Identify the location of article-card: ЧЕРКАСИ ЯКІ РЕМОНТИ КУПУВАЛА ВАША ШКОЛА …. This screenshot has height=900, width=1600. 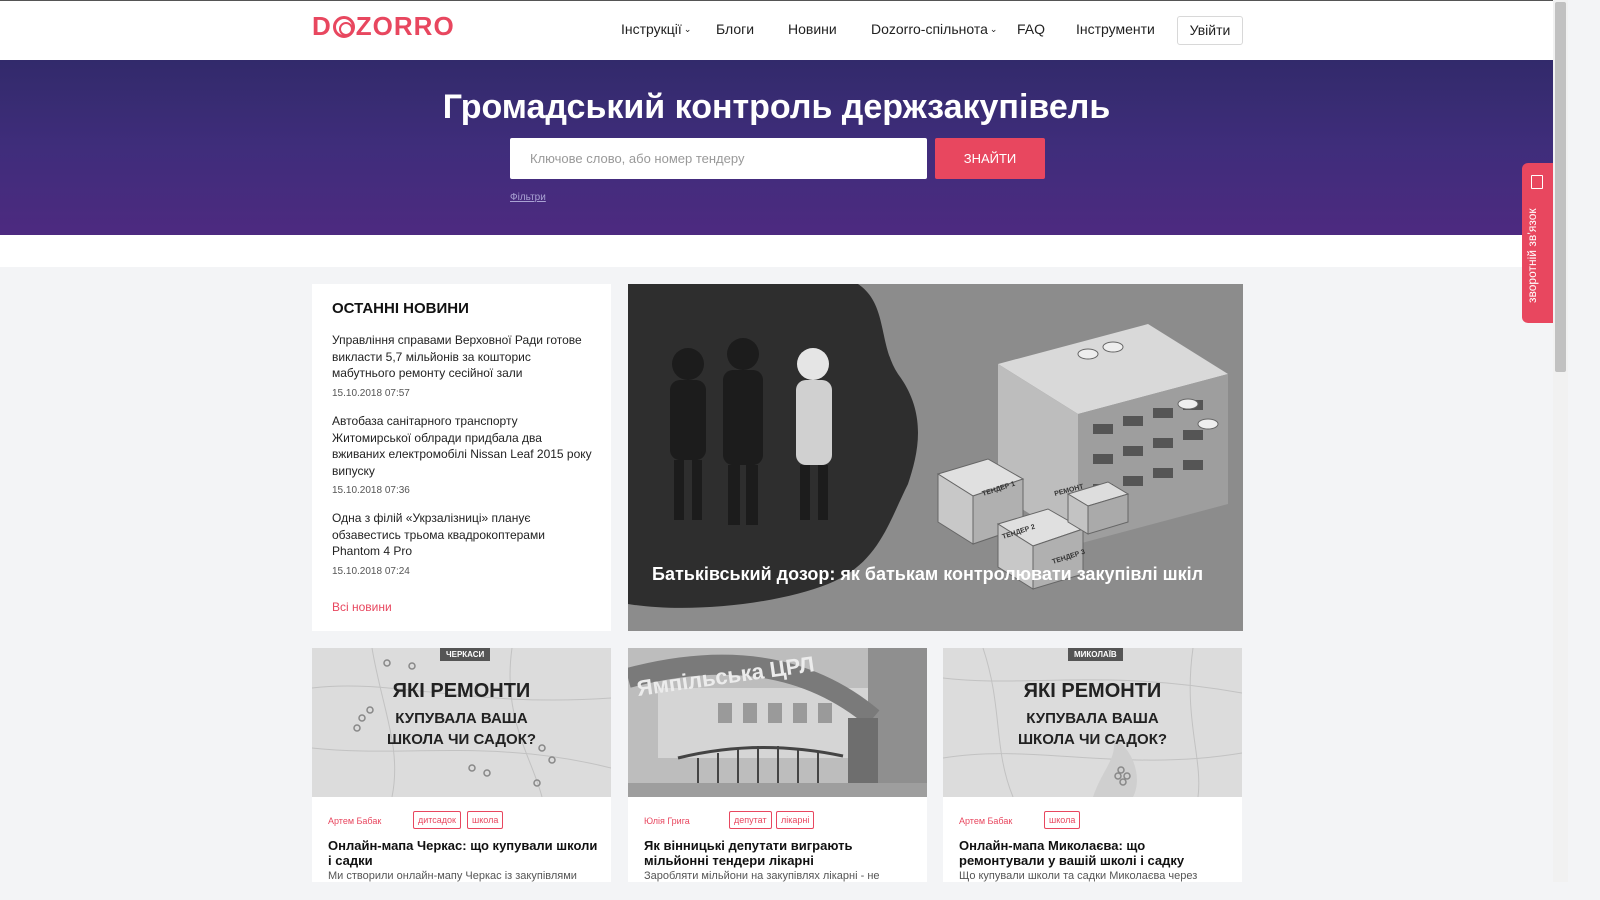
(461, 765).